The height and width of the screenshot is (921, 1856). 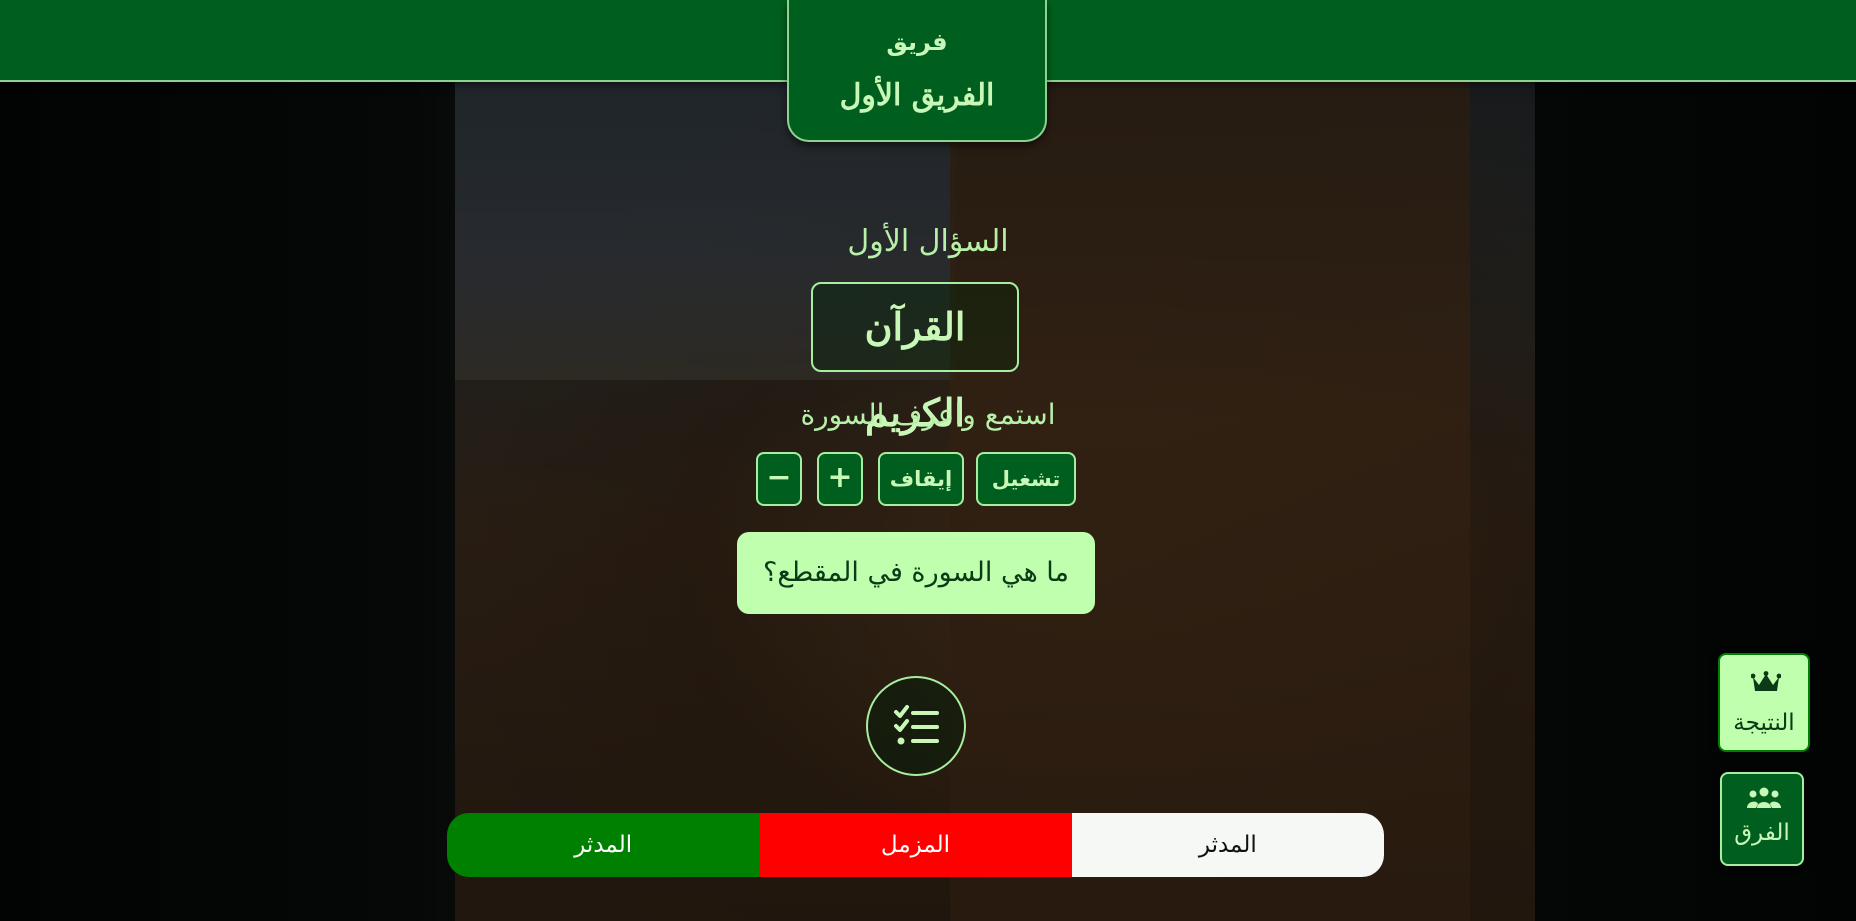 What do you see at coordinates (1227, 845) in the screenshot?
I see `option-1: المدثر` at bounding box center [1227, 845].